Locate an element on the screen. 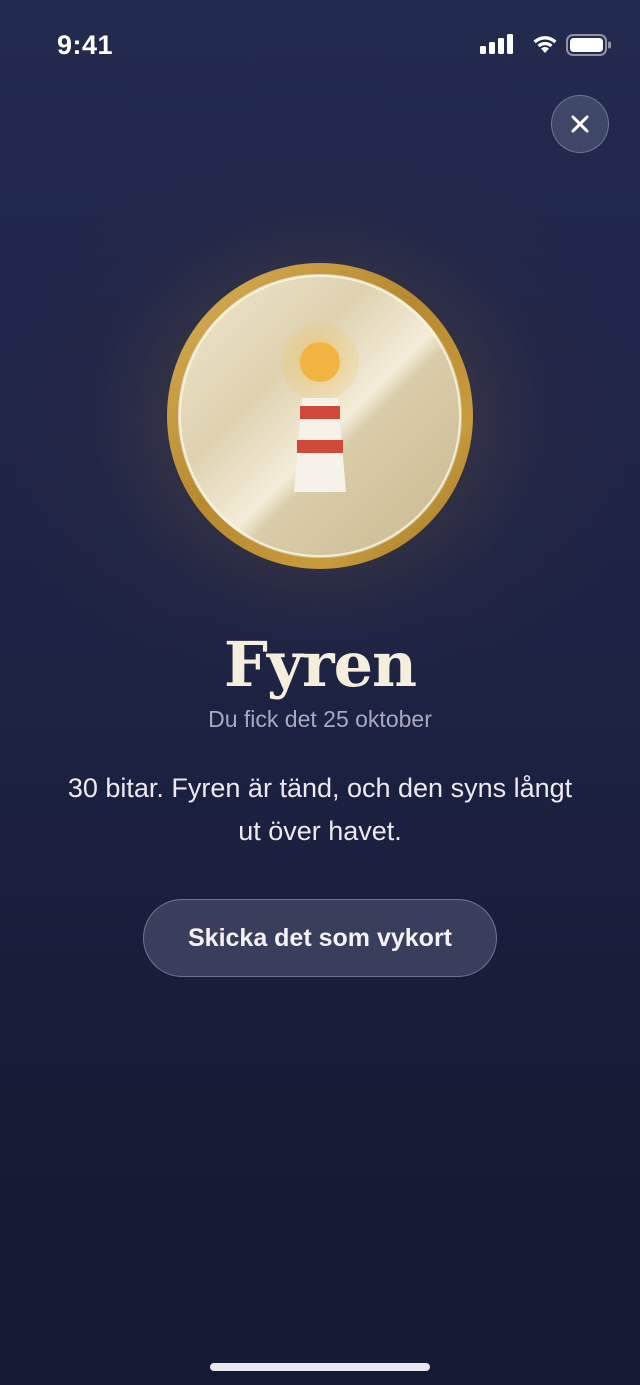 The image size is (640, 1385). wifi-icon is located at coordinates (545, 44).